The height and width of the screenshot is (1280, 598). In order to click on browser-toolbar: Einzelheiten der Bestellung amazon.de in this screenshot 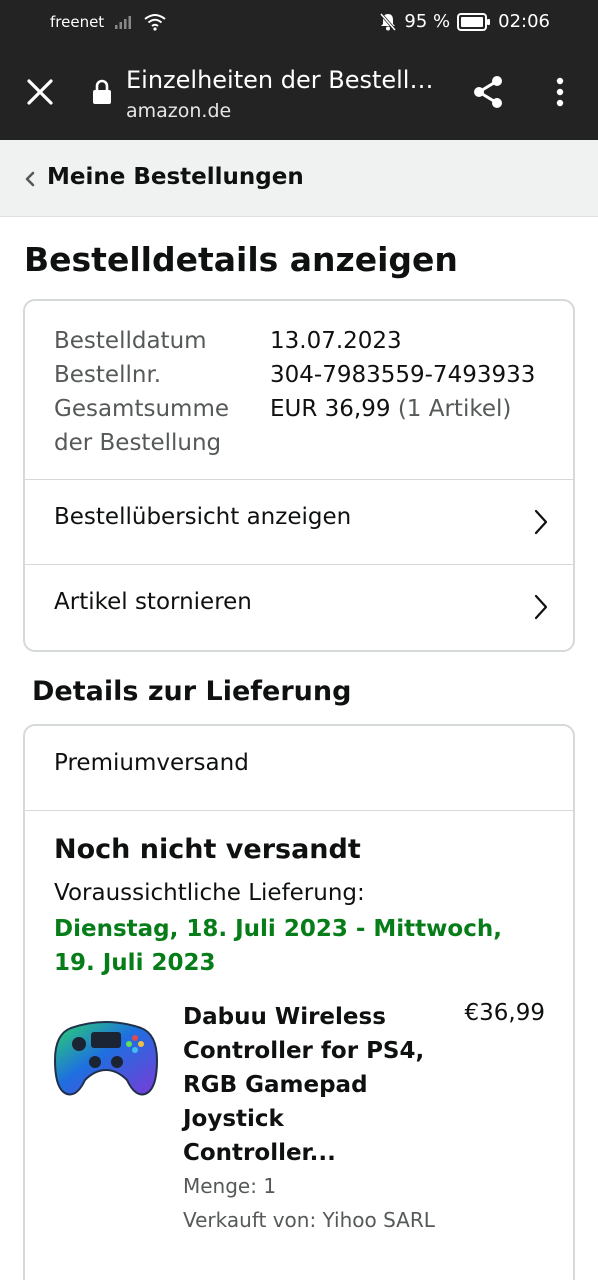, I will do `click(299, 93)`.